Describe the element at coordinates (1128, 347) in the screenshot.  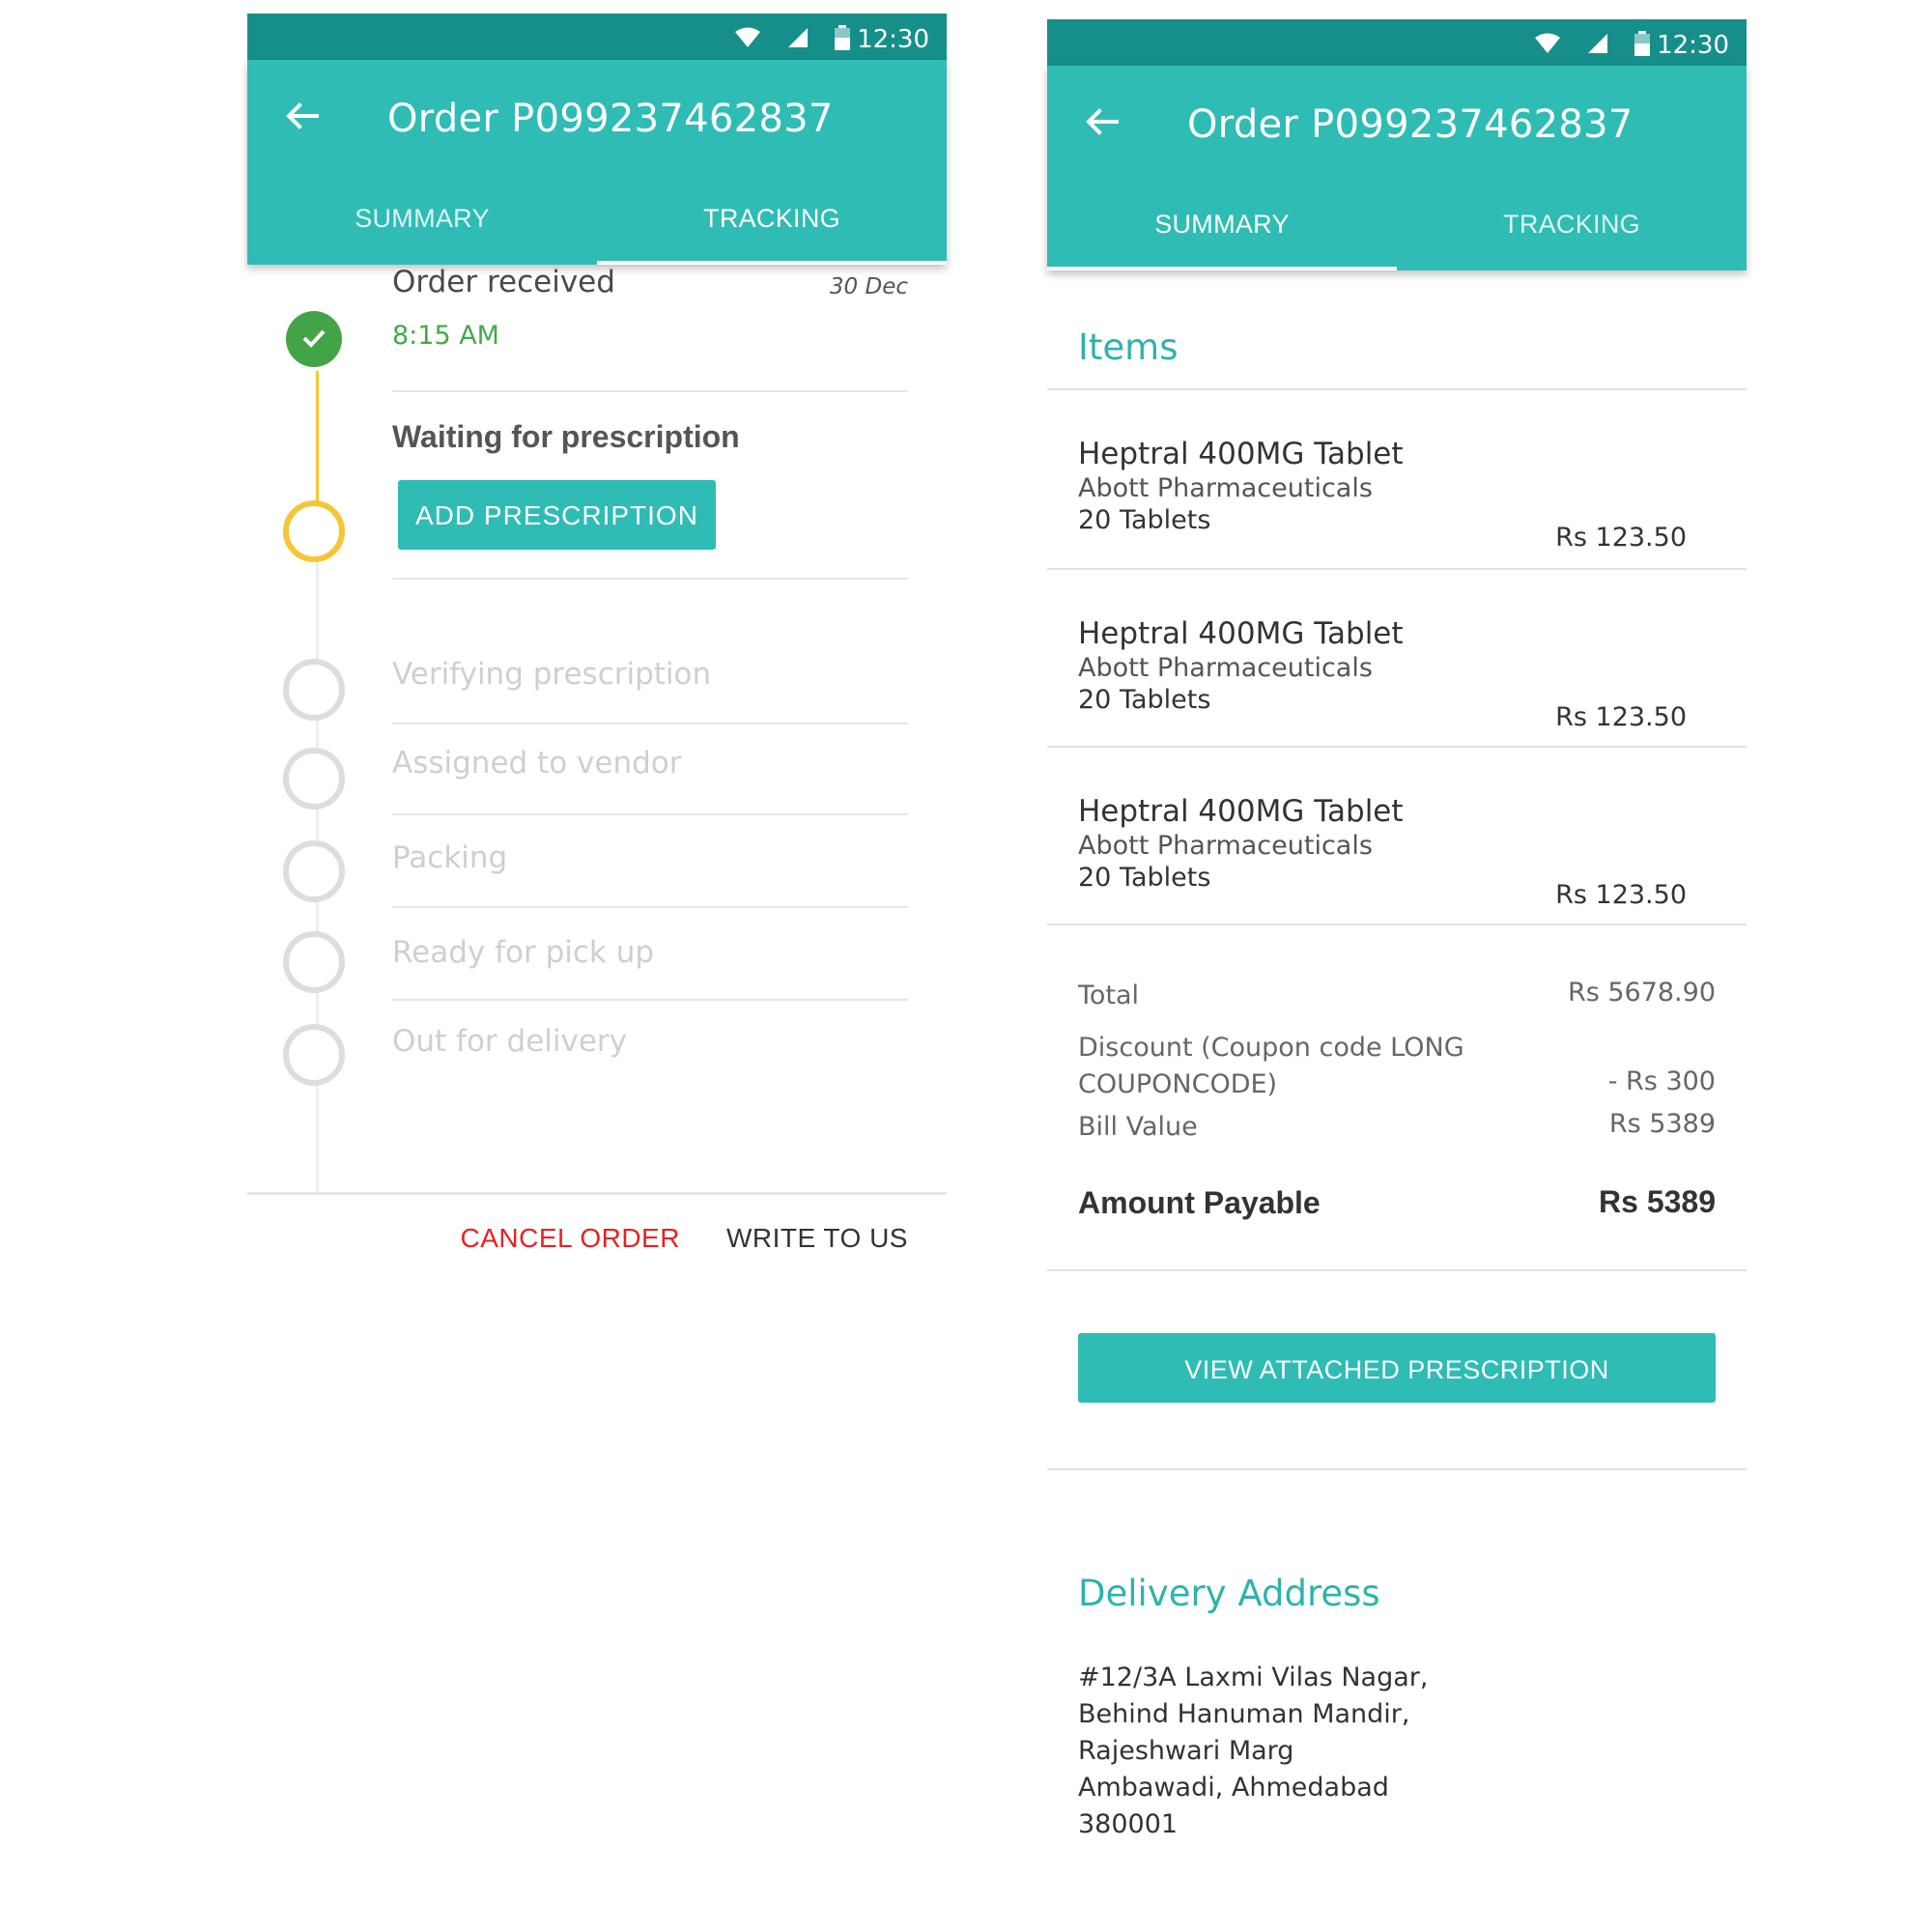
I see `items-heading: Items` at that location.